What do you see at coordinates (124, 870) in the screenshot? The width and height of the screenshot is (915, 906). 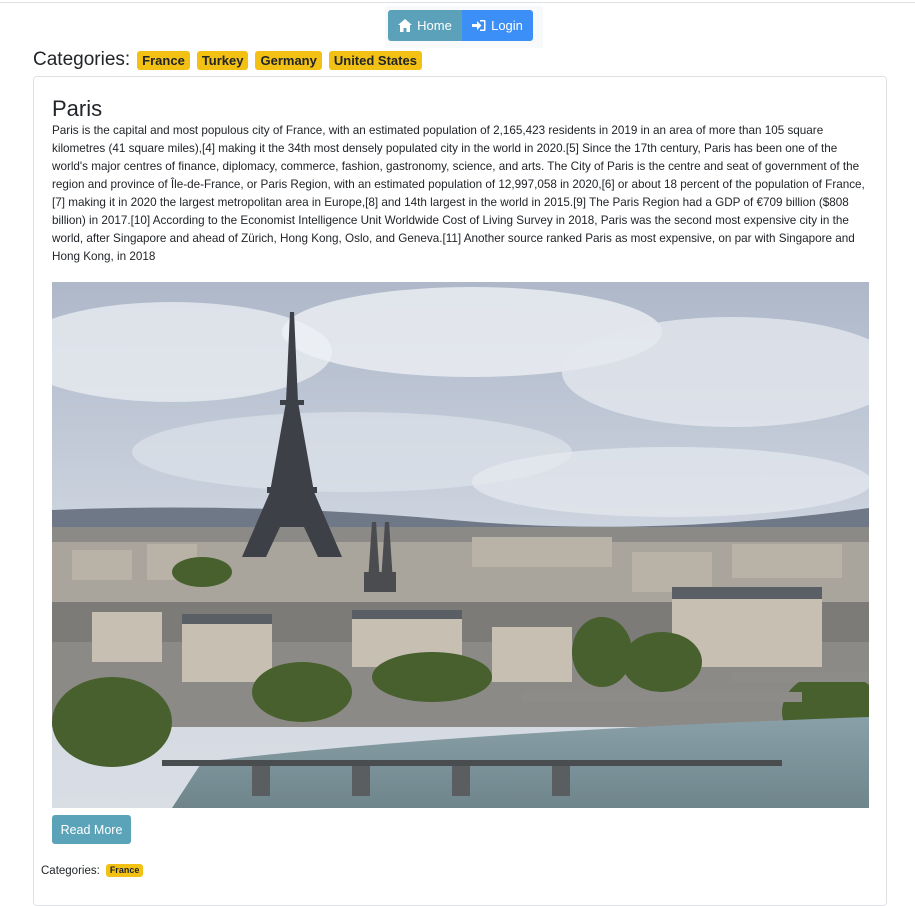 I see `footer-category-badge-france: France` at bounding box center [124, 870].